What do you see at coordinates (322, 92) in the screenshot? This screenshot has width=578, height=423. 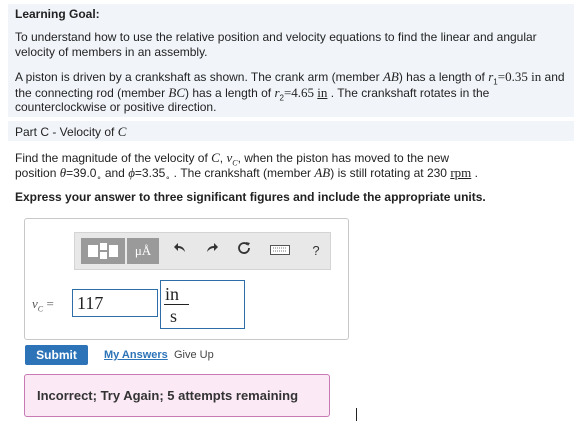 I see `unit-link-in: in` at bounding box center [322, 92].